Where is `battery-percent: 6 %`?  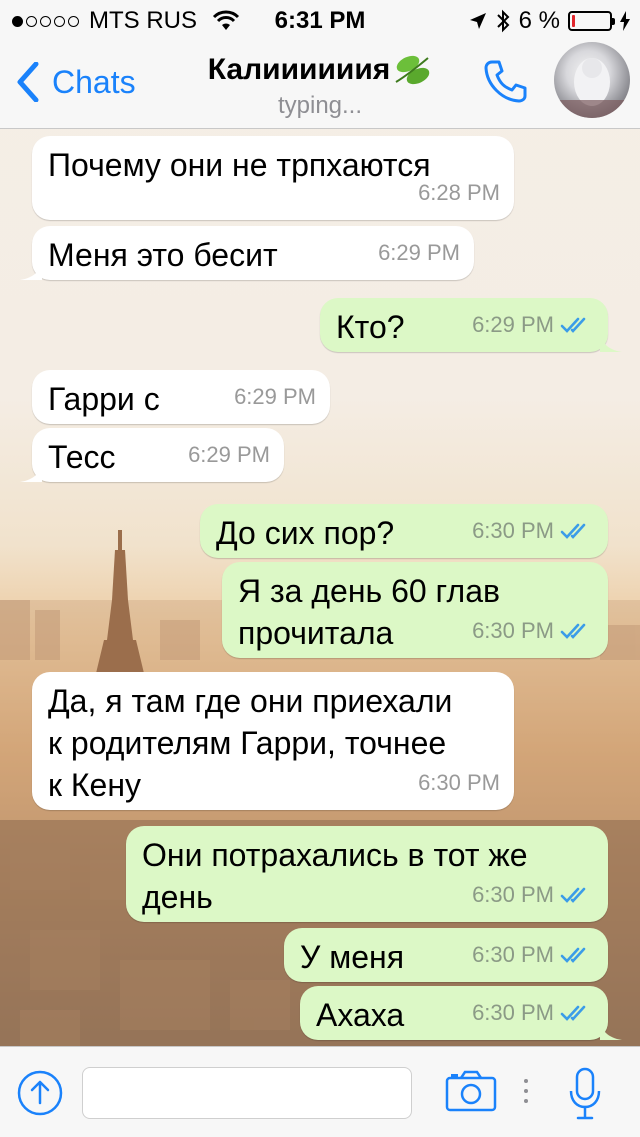
battery-percent: 6 % is located at coordinates (539, 20).